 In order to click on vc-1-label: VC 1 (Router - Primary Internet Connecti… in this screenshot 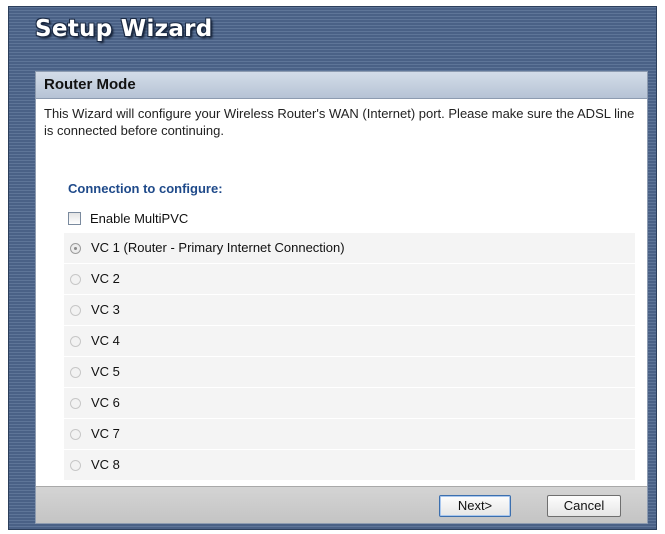, I will do `click(218, 247)`.